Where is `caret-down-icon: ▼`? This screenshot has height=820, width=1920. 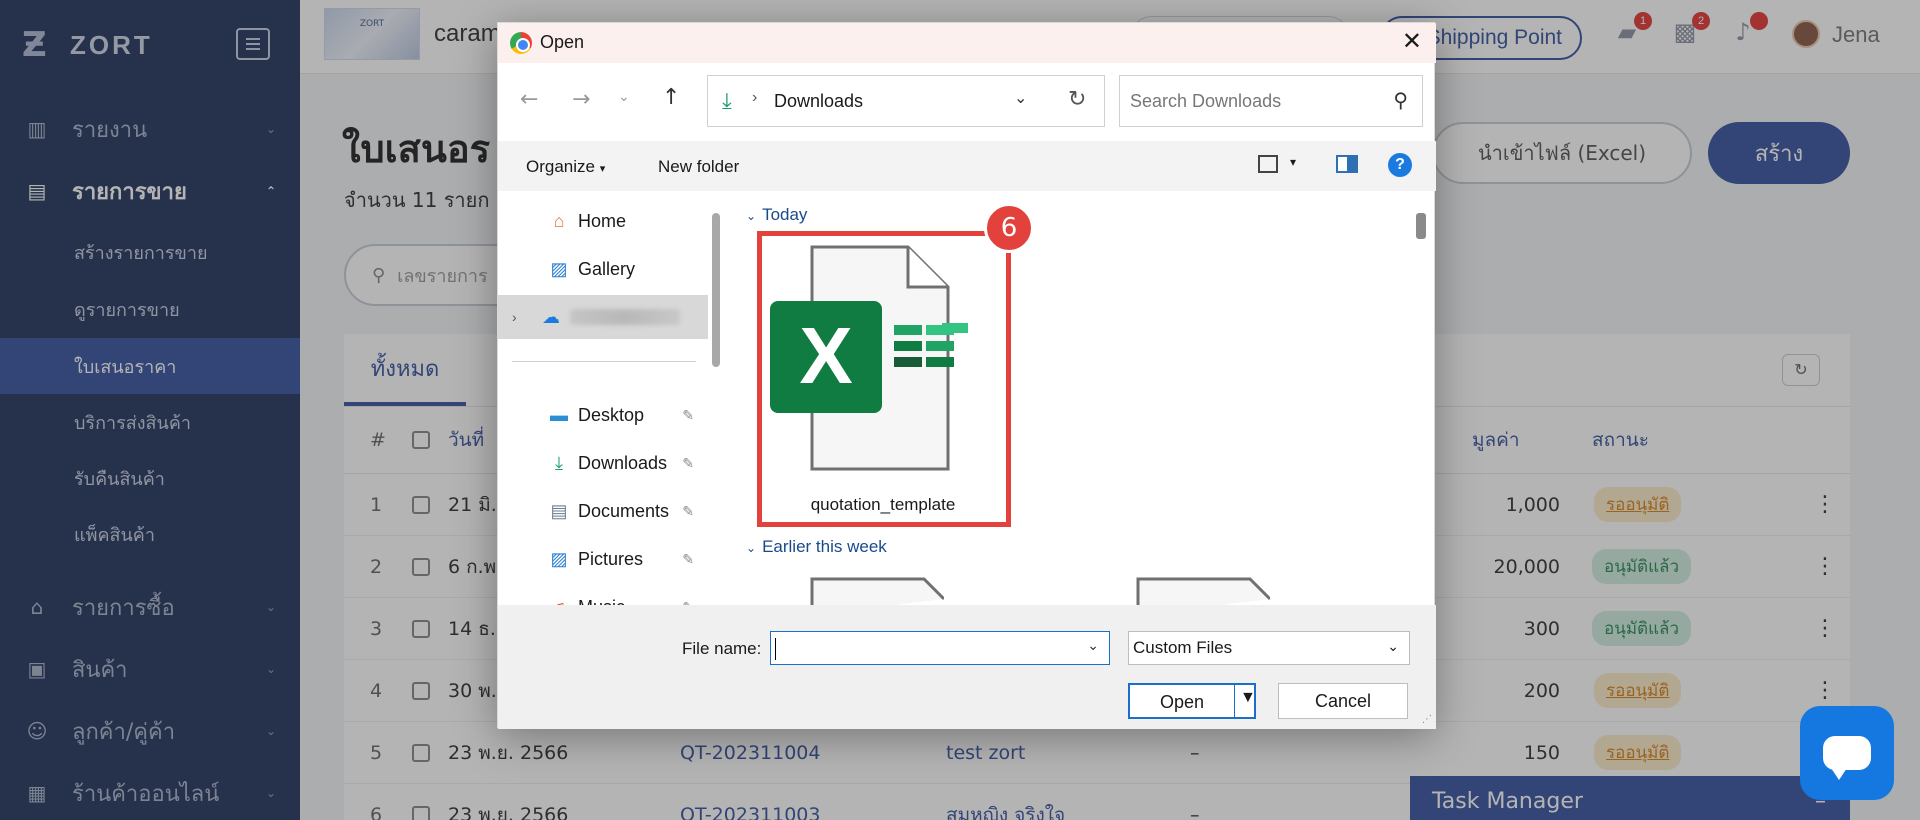
caret-down-icon: ▼ is located at coordinates (1248, 698).